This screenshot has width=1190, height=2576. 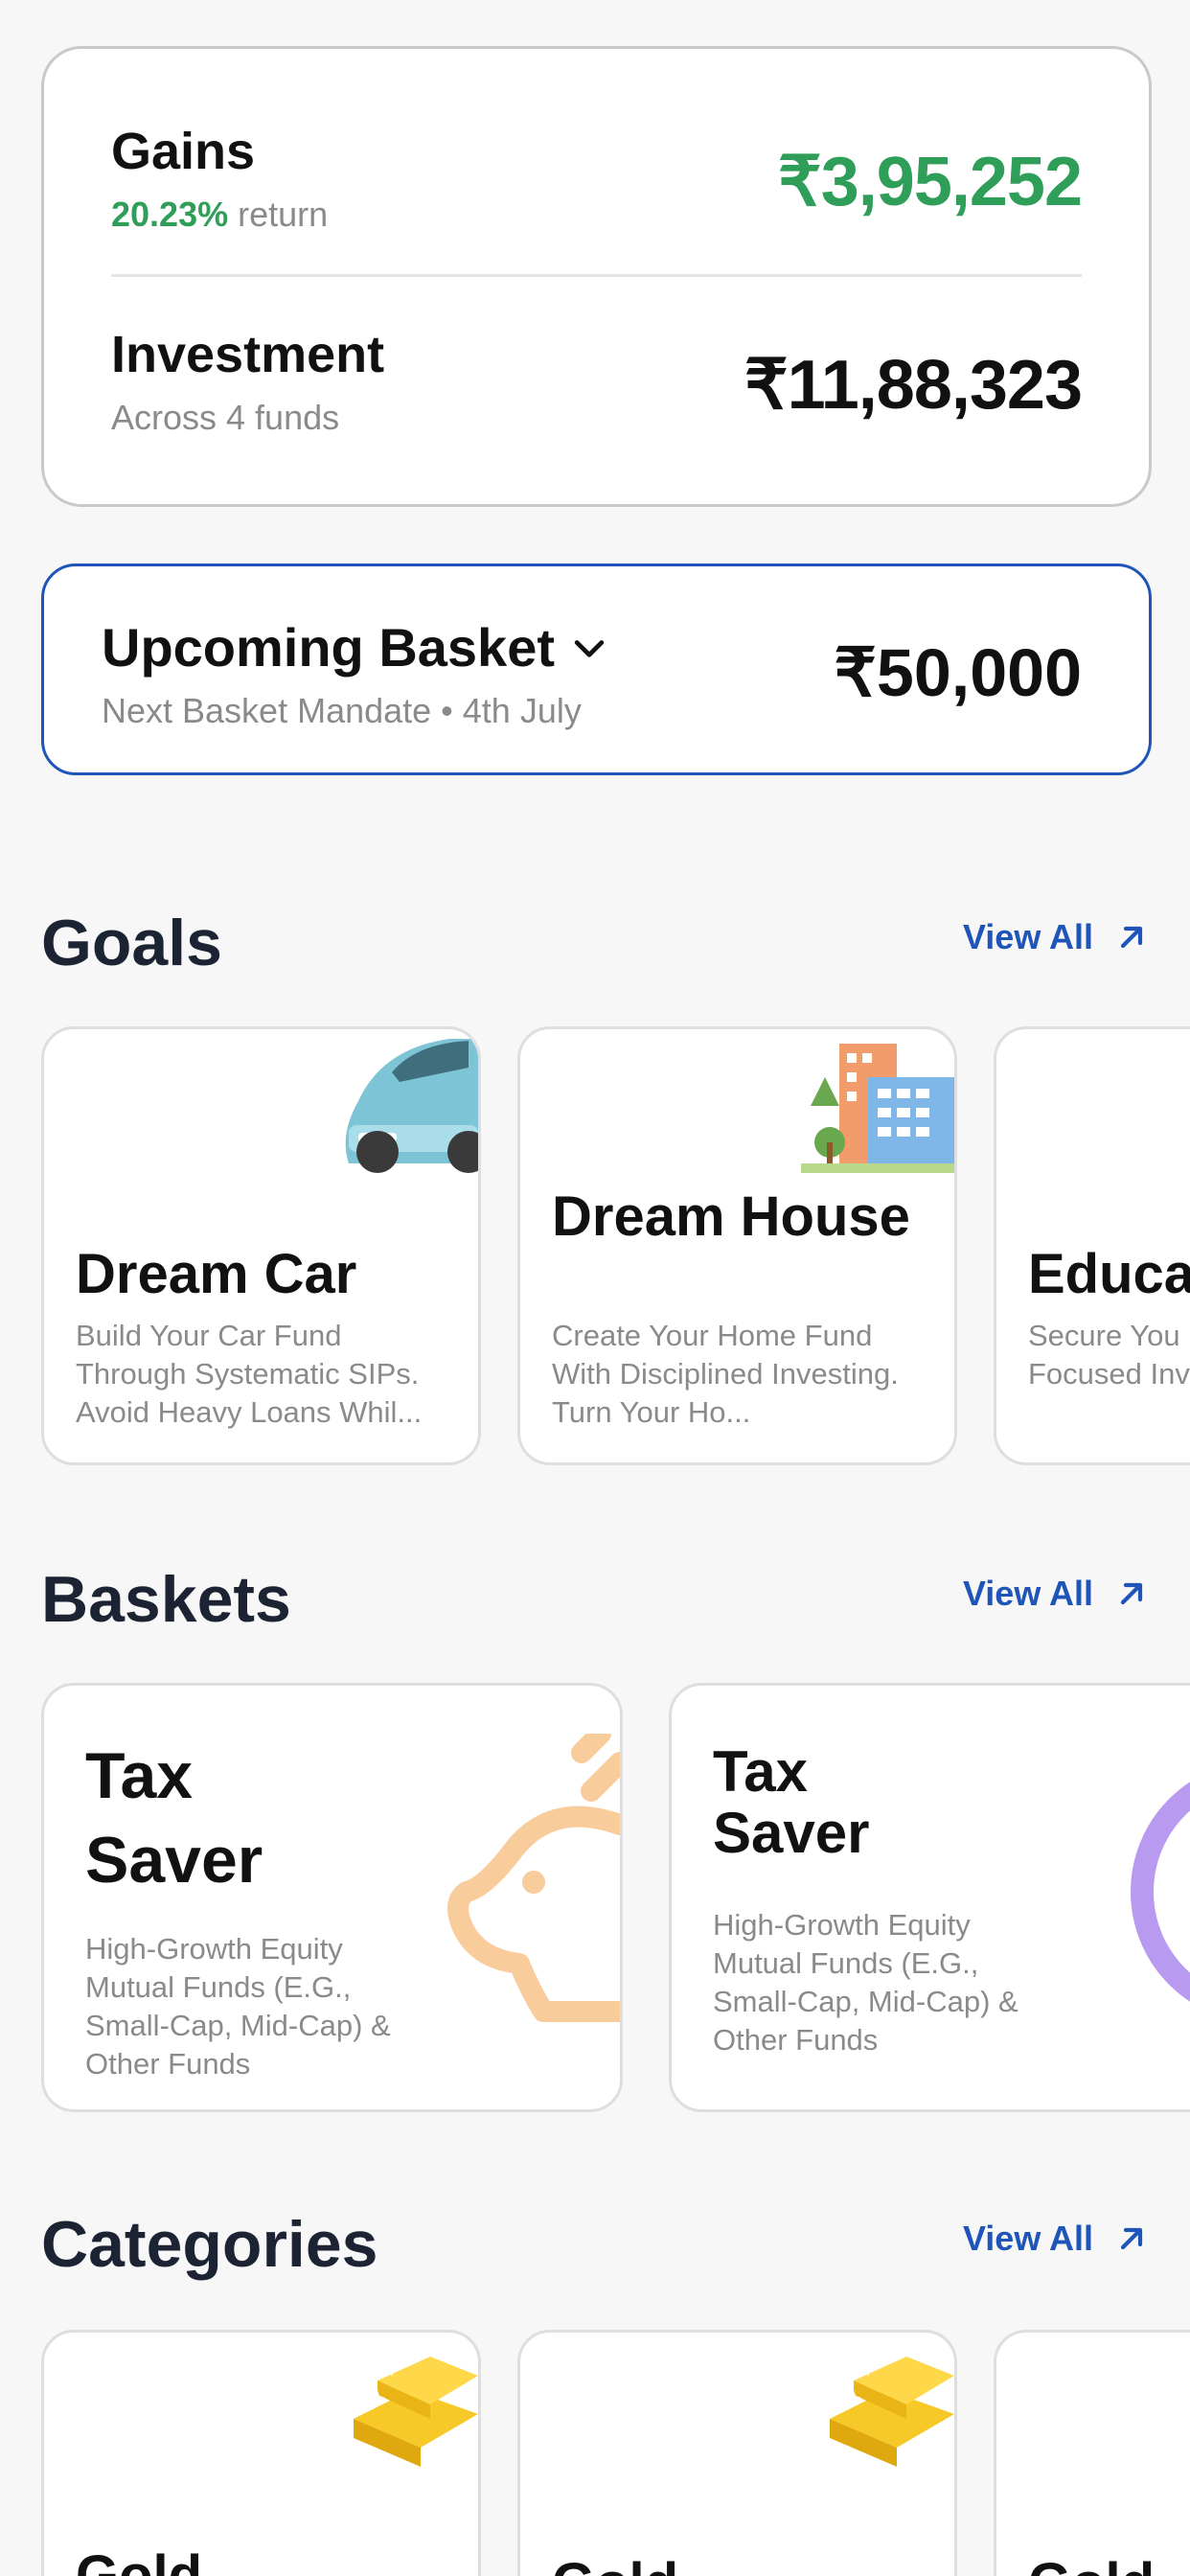 What do you see at coordinates (166, 1599) in the screenshot?
I see `baskets-title: Baskets` at bounding box center [166, 1599].